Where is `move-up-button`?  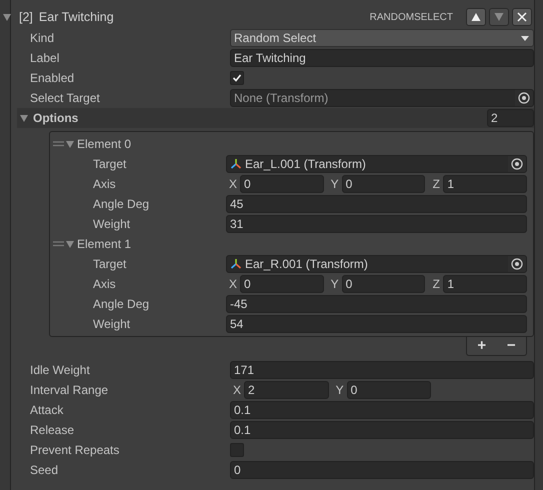 move-up-button is located at coordinates (476, 17).